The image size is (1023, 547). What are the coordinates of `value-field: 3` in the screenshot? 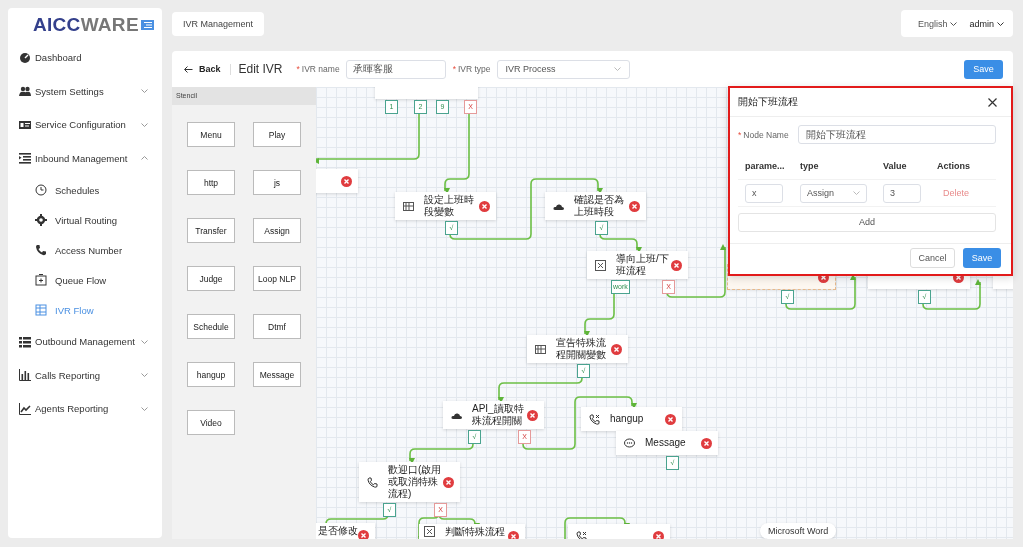 It's located at (902, 193).